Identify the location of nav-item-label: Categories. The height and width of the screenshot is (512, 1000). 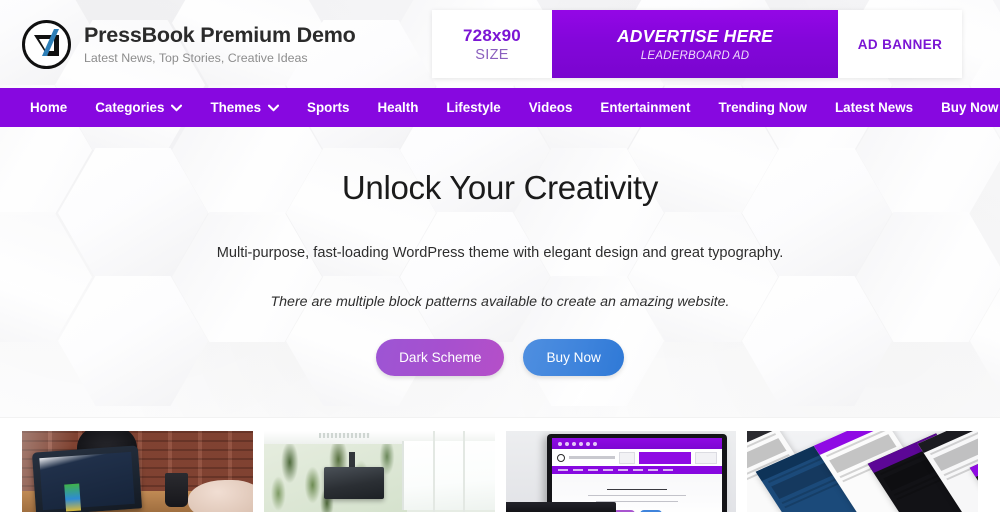
(130, 107).